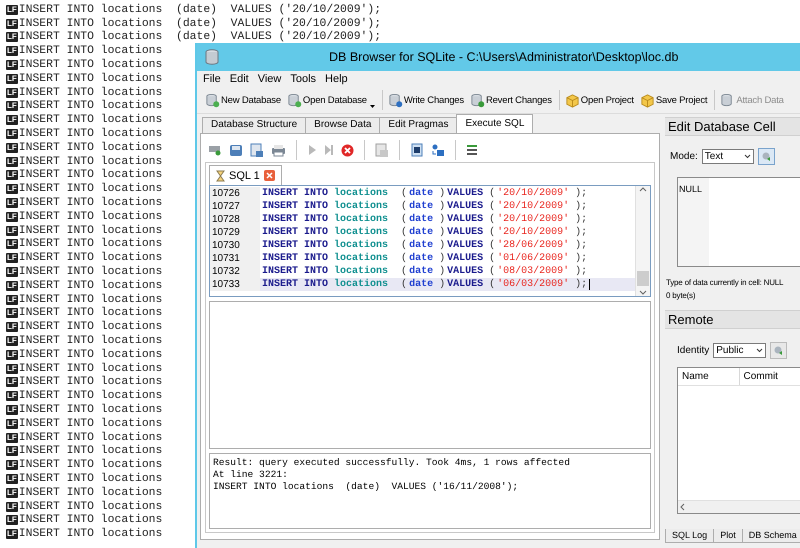 Image resolution: width=800 pixels, height=548 pixels. What do you see at coordinates (739, 350) in the screenshot?
I see `identity-select: Public` at bounding box center [739, 350].